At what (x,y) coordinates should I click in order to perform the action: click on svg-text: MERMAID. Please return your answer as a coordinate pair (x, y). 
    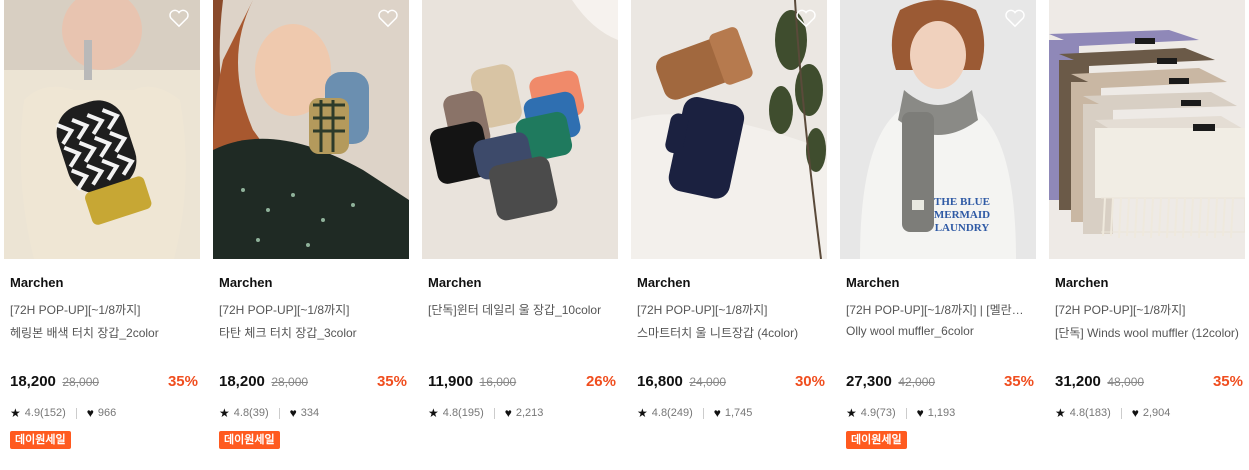
    Looking at the image, I should click on (962, 215).